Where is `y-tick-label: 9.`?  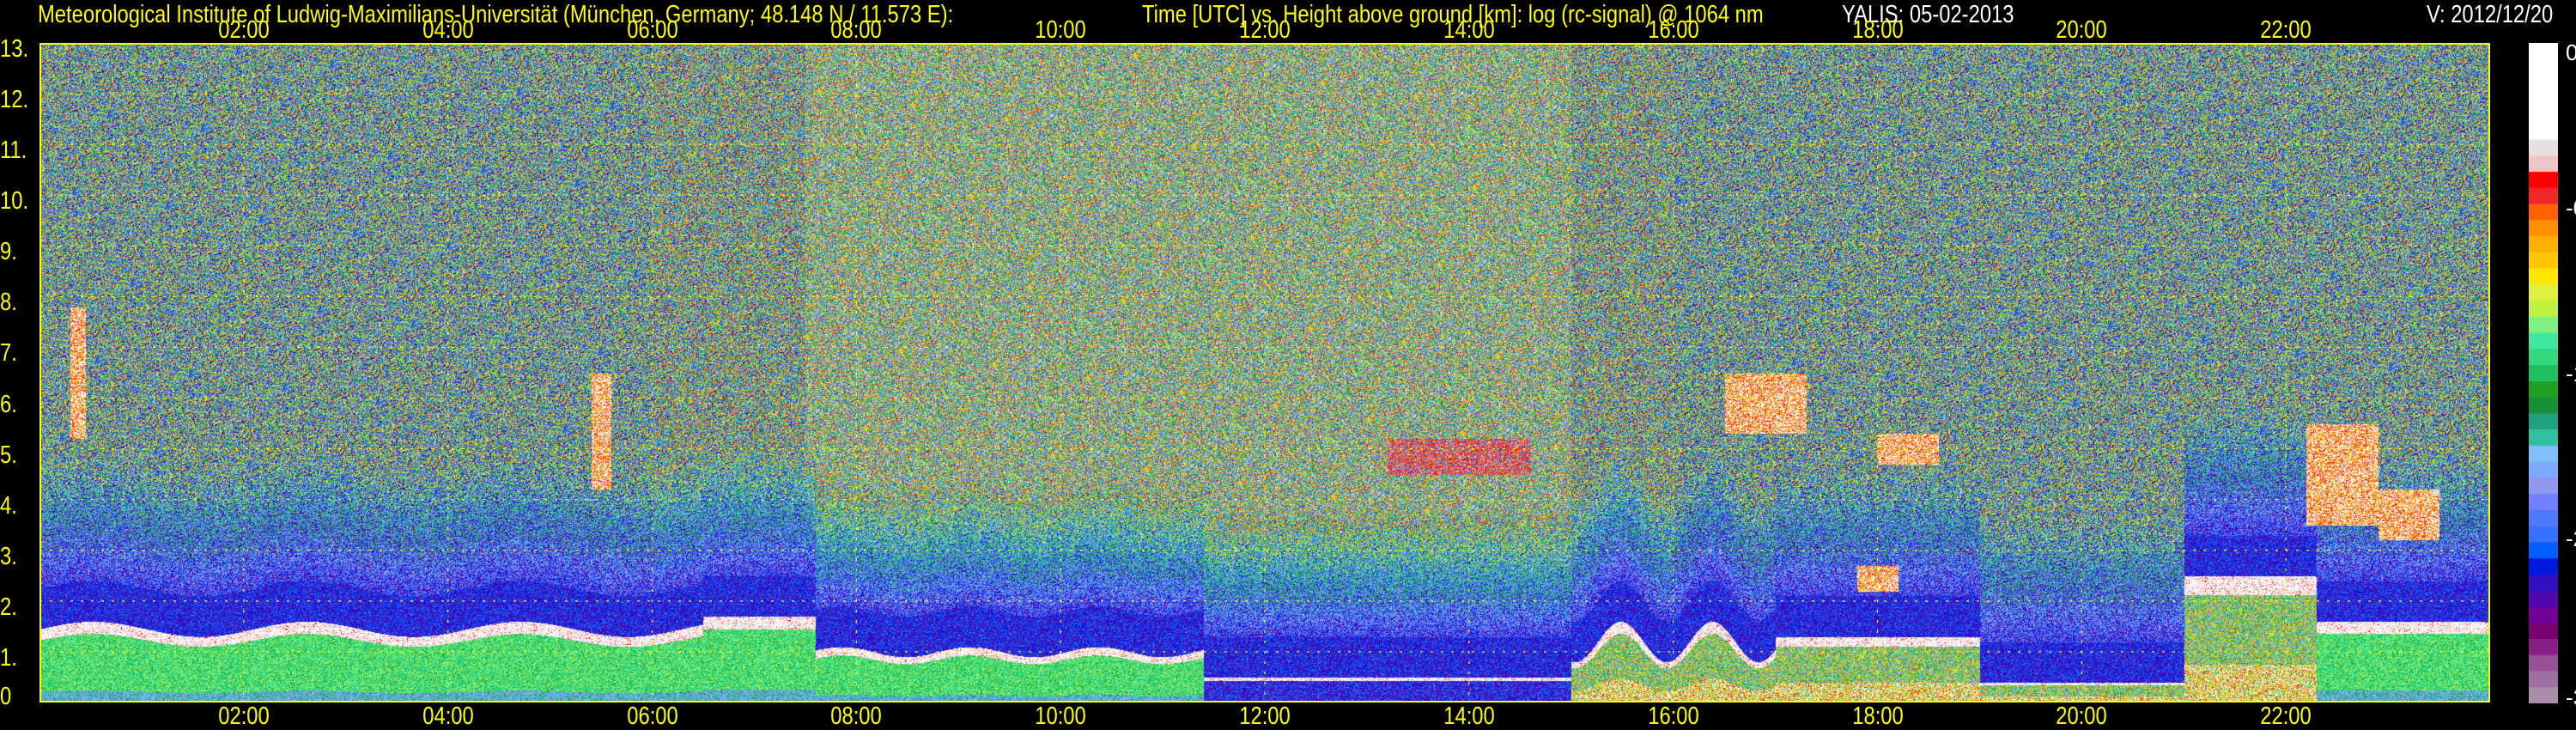 y-tick-label: 9. is located at coordinates (9, 252).